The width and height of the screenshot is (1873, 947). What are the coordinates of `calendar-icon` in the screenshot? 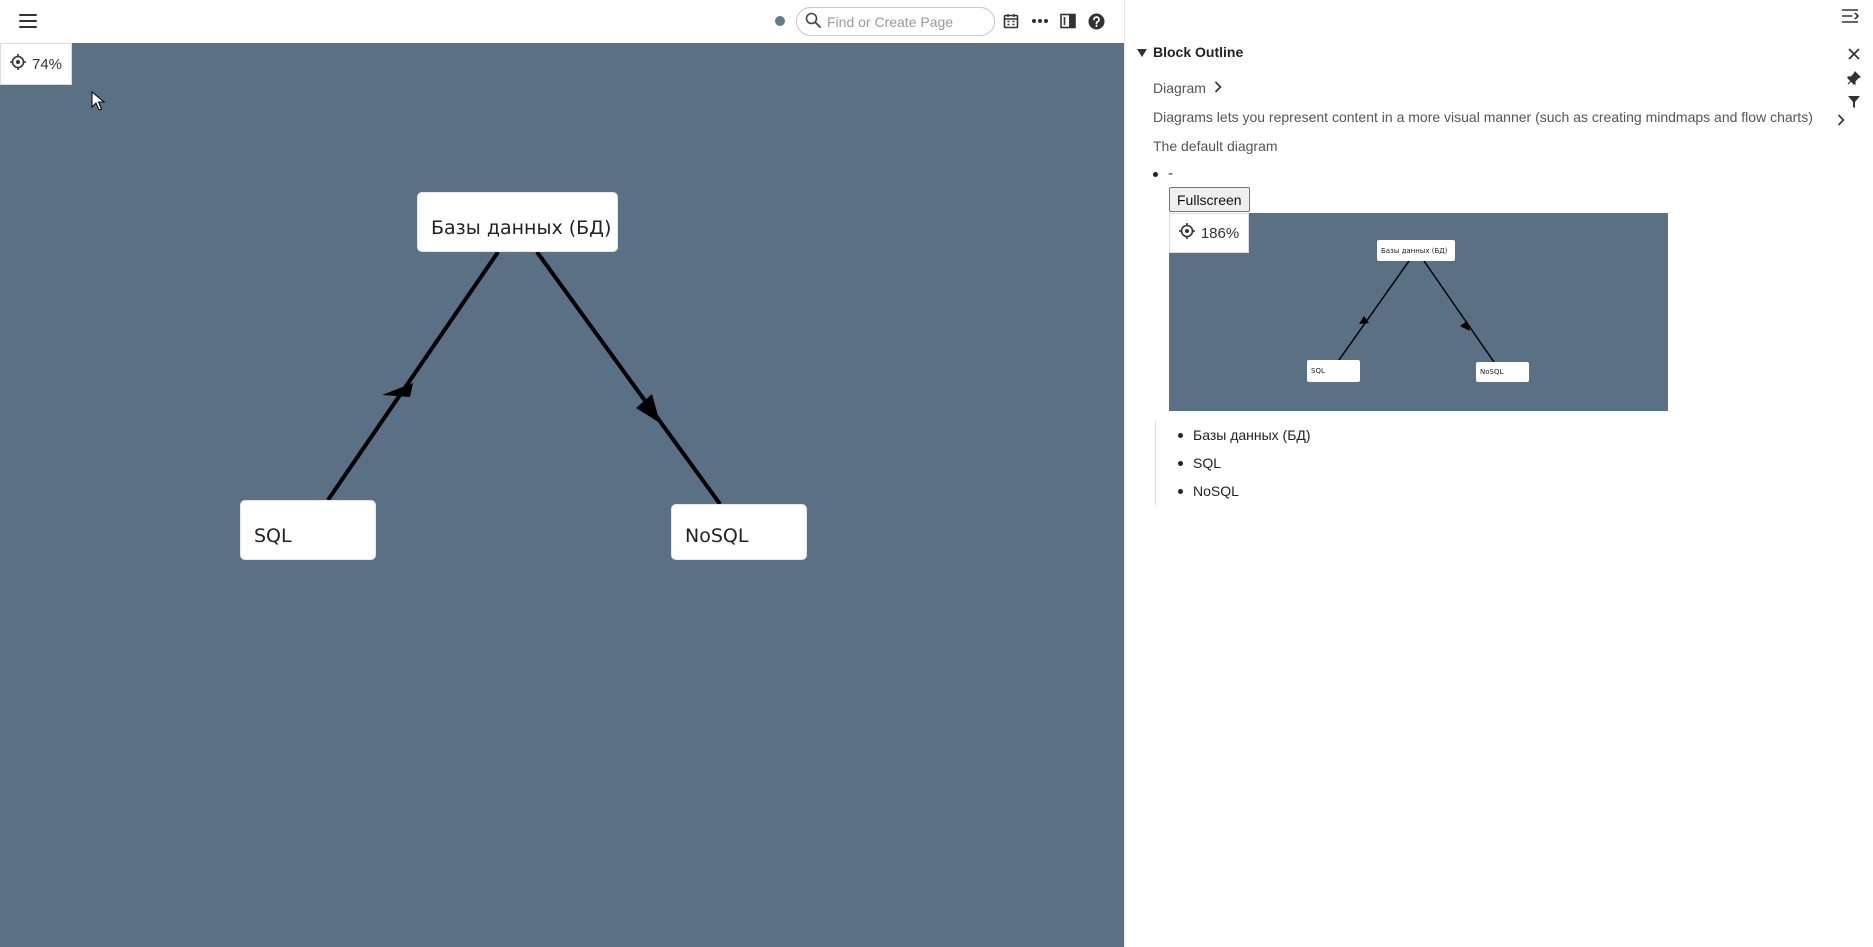 It's located at (1011, 21).